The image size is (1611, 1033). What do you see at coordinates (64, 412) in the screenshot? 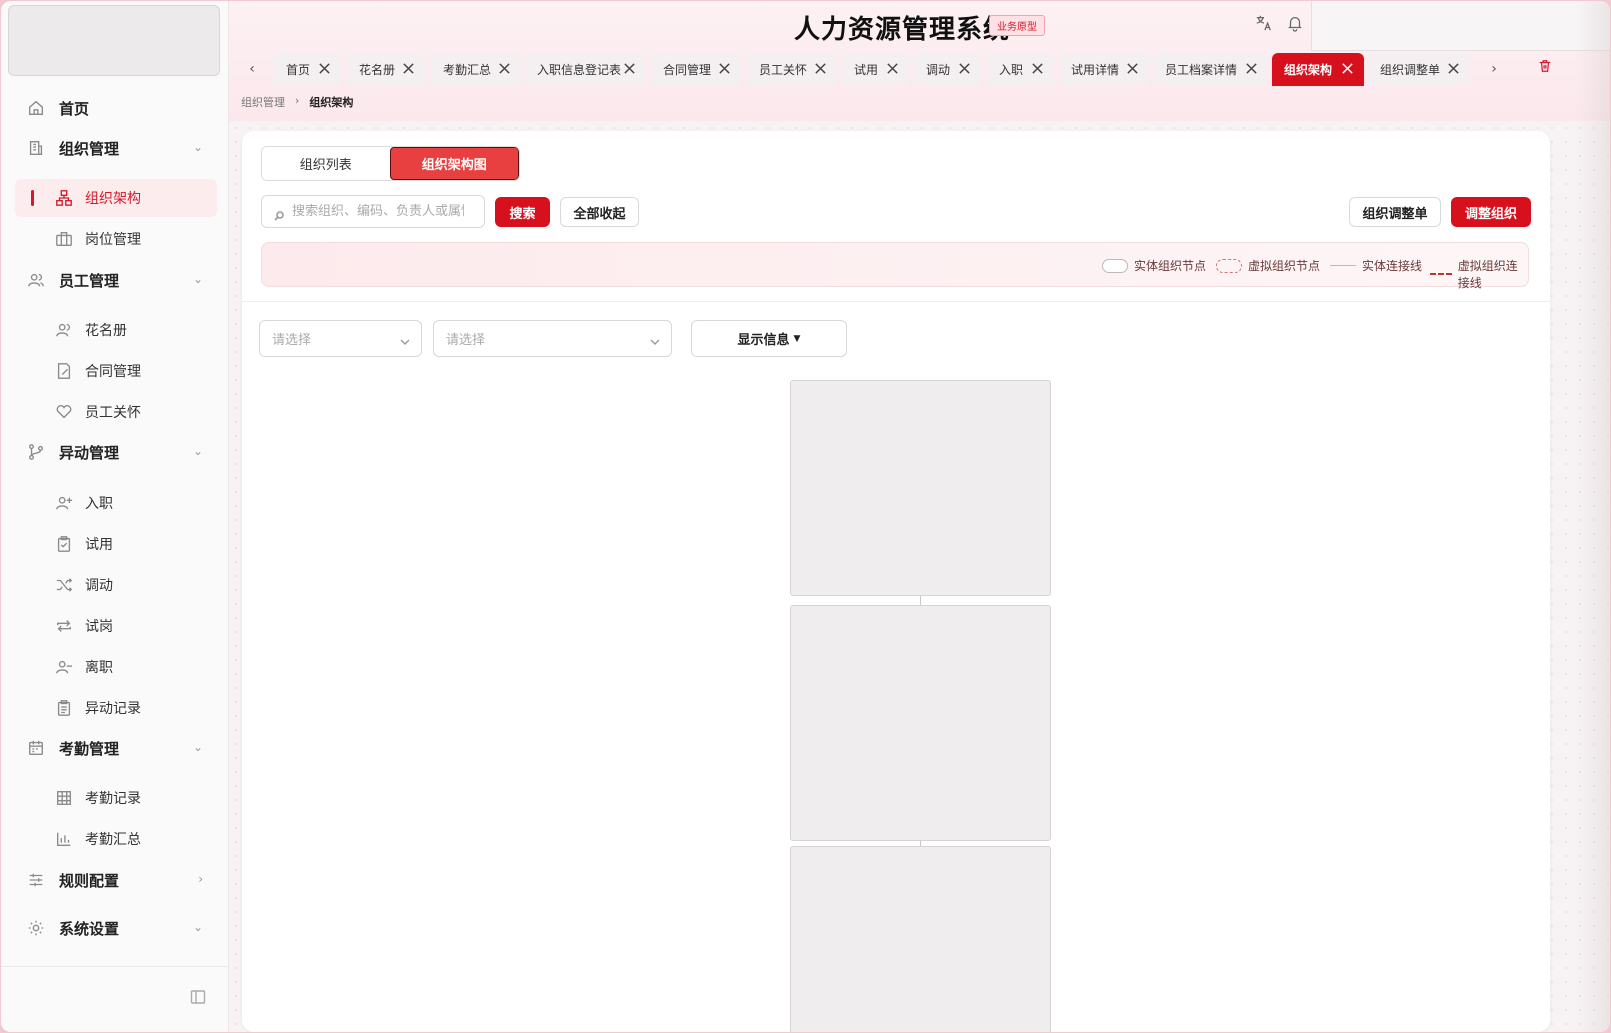
I see `heart-hand-icon` at bounding box center [64, 412].